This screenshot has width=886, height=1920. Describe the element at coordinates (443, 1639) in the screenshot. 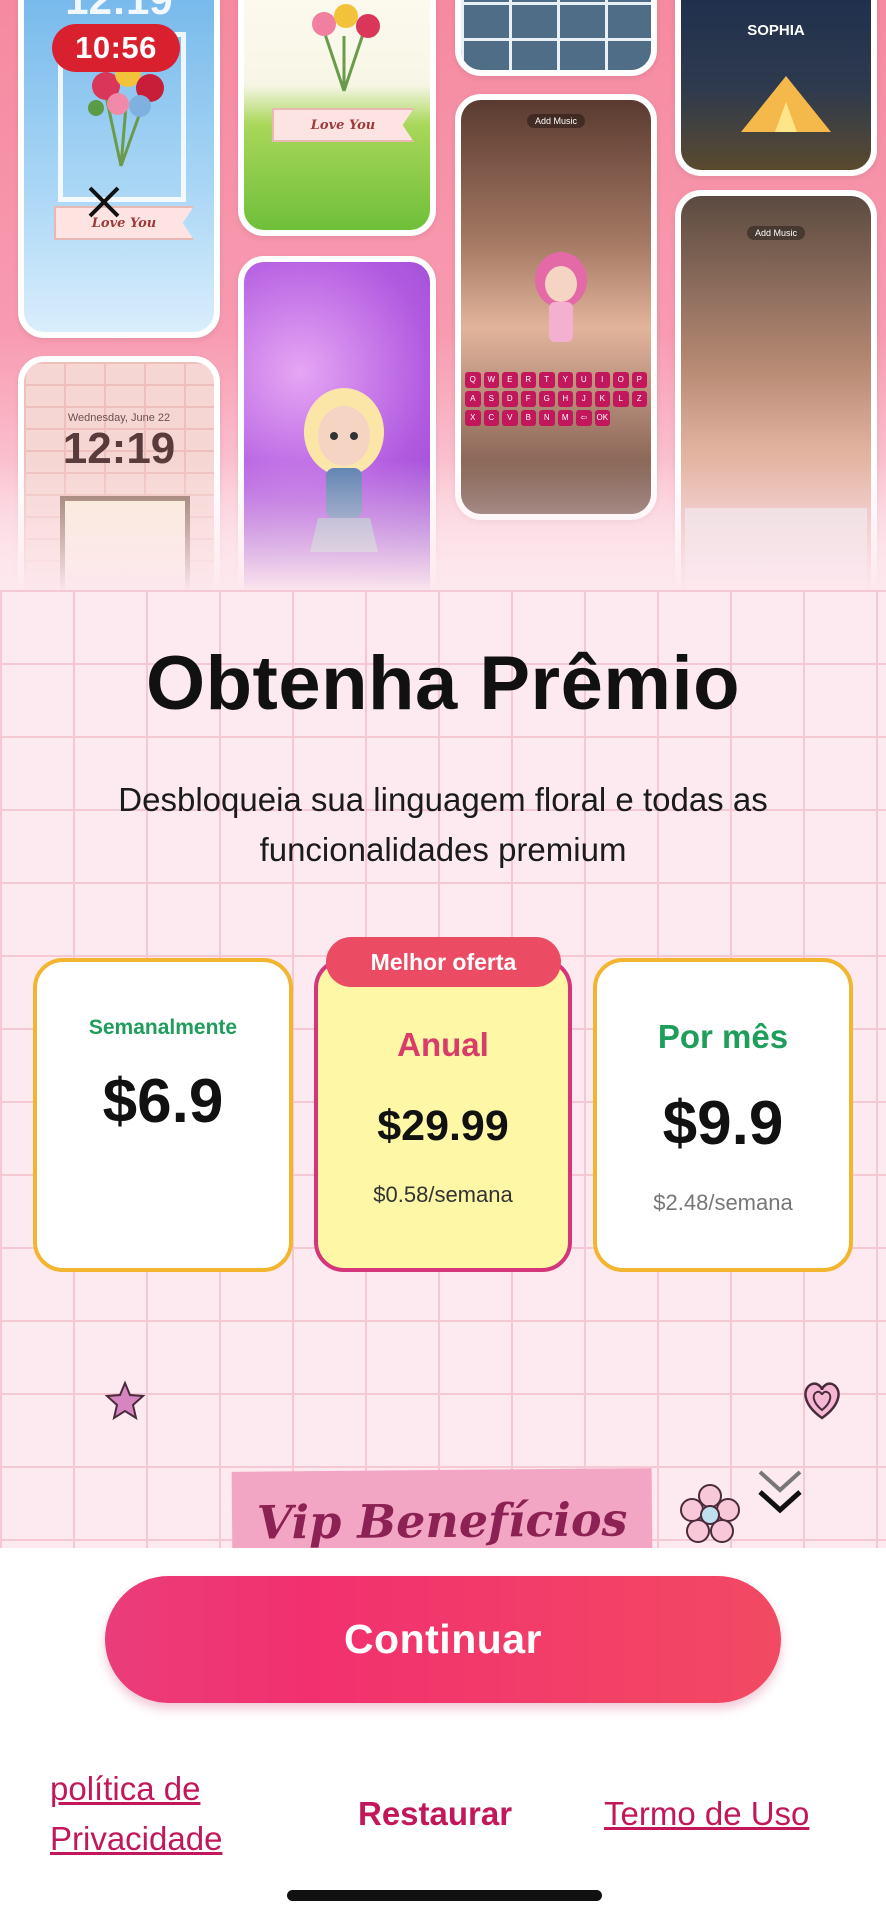

I see `continue-button: Continuar` at that location.